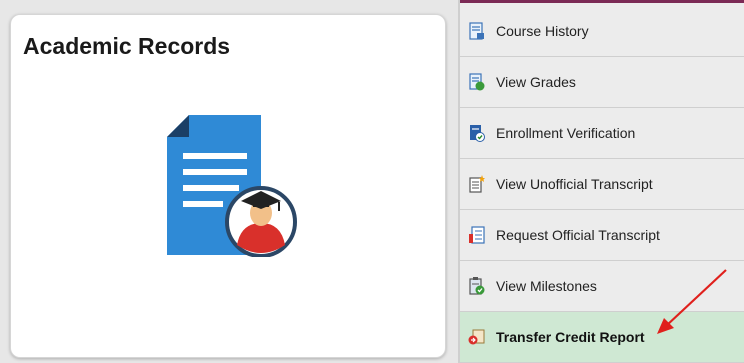 Image resolution: width=744 pixels, height=363 pixels. I want to click on tile-title: Academic Records, so click(127, 46).